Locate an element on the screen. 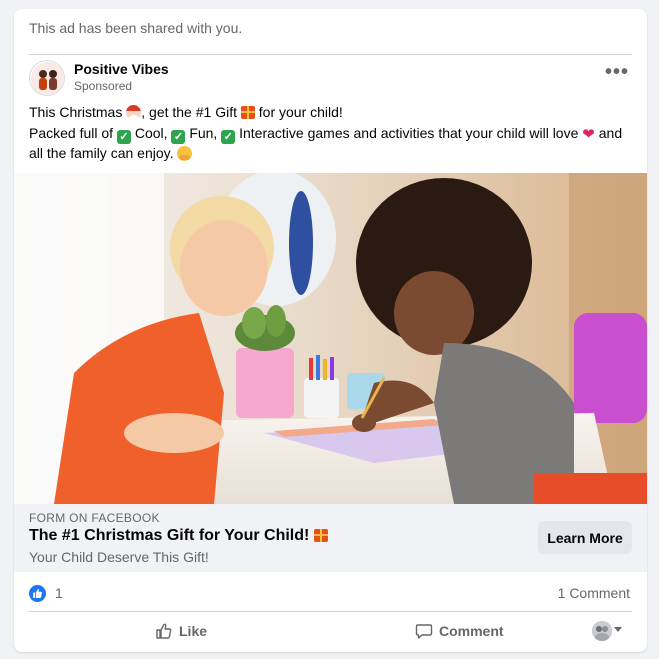  page-avatar is located at coordinates (47, 78).